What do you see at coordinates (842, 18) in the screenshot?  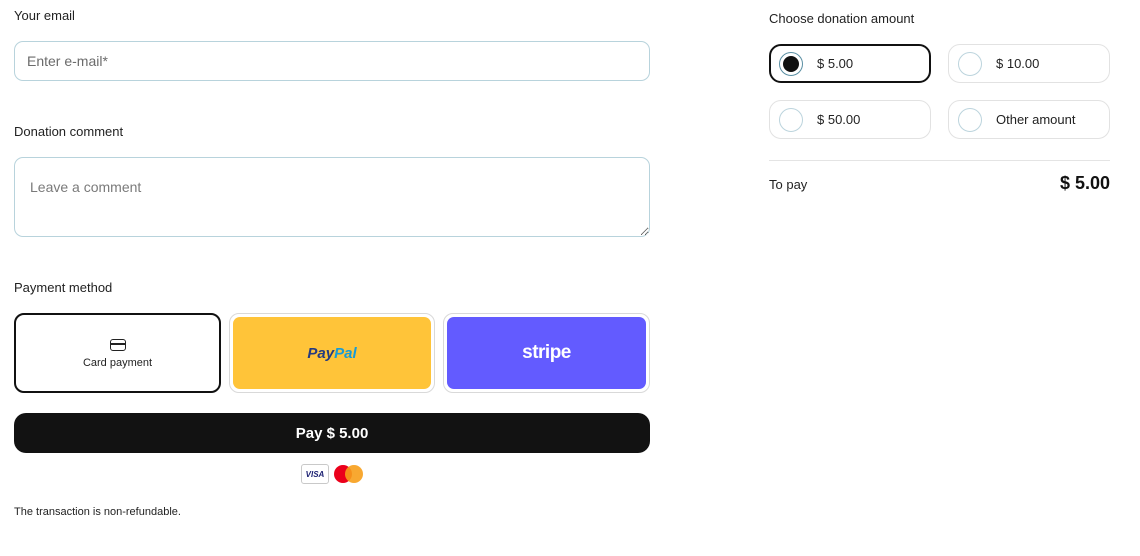 I see `donation-amount-title: Choose donation amount` at bounding box center [842, 18].